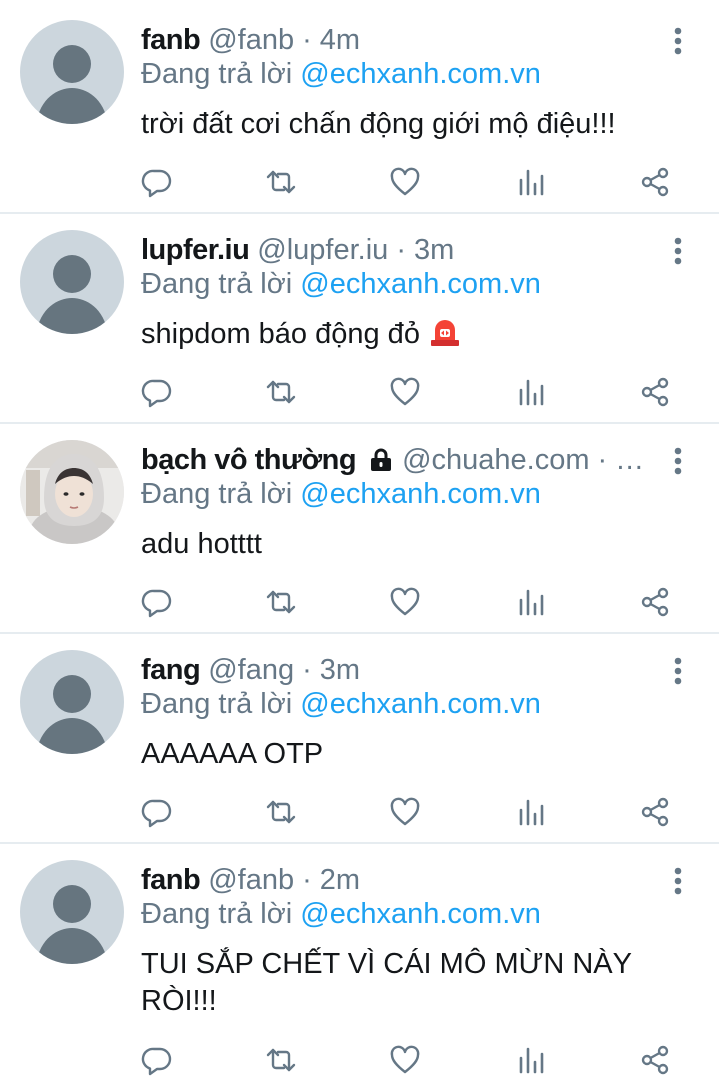 Image resolution: width=719 pixels, height=1086 pixels. What do you see at coordinates (378, 124) in the screenshot?
I see `tweet-text: trời đất cơi chấn động giới mộ điệu!!!` at bounding box center [378, 124].